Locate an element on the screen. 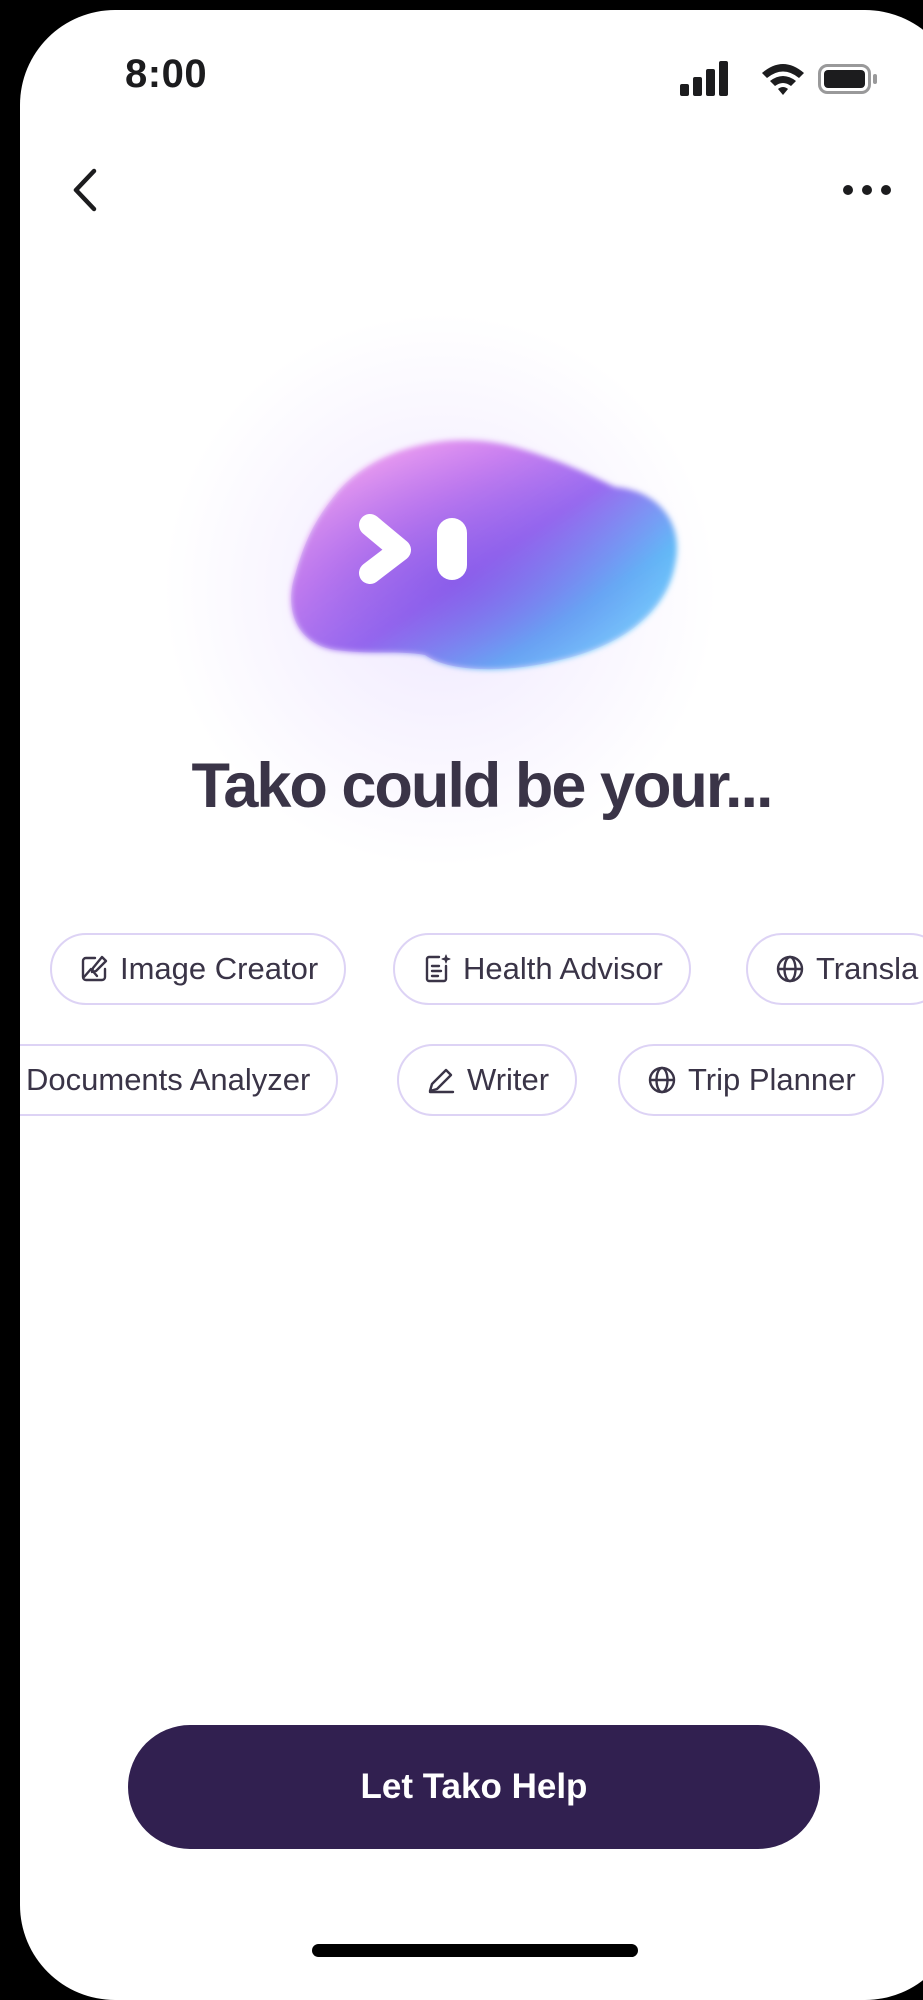 Image resolution: width=923 pixels, height=2000 pixels. chip-health-advisor: Health Advisor is located at coordinates (542, 969).